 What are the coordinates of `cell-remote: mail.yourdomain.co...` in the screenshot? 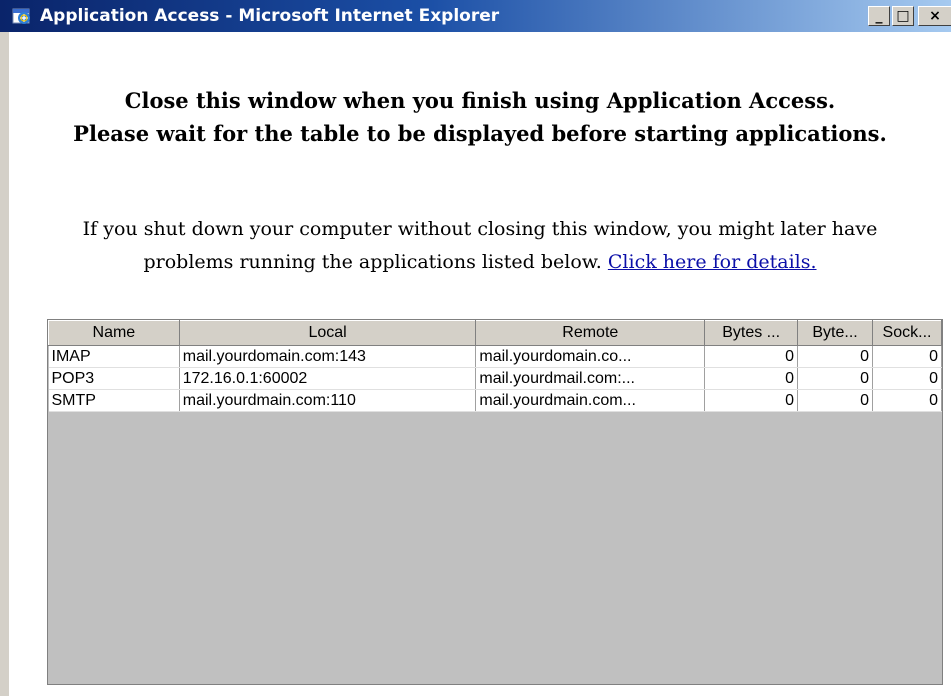 It's located at (590, 356).